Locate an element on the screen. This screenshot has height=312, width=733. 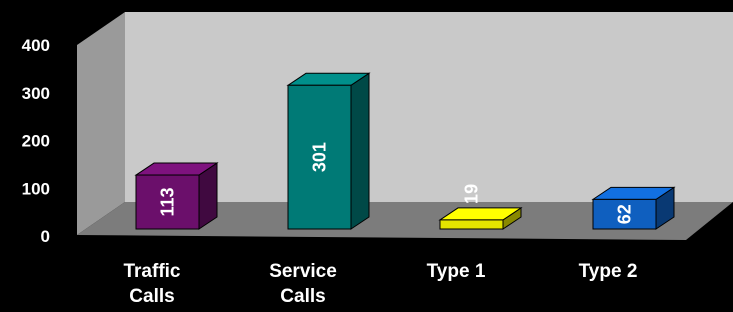
bar-data-label: 113 is located at coordinates (168, 201).